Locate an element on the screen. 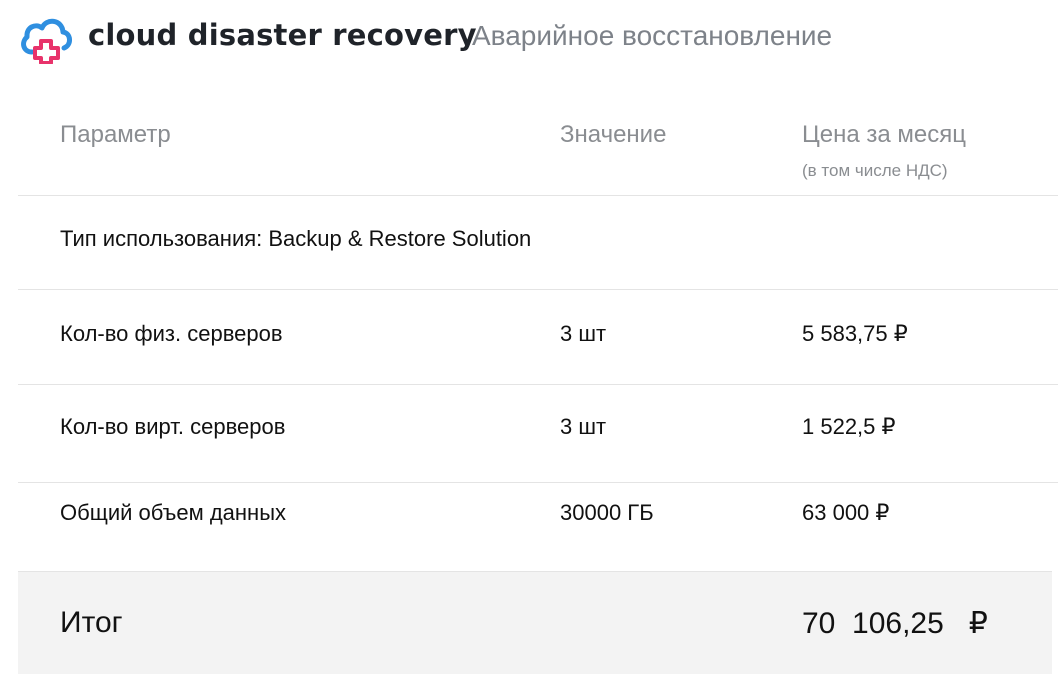 This screenshot has width=1058, height=684. row-param: Кол-во физ. серверов is located at coordinates (171, 333).